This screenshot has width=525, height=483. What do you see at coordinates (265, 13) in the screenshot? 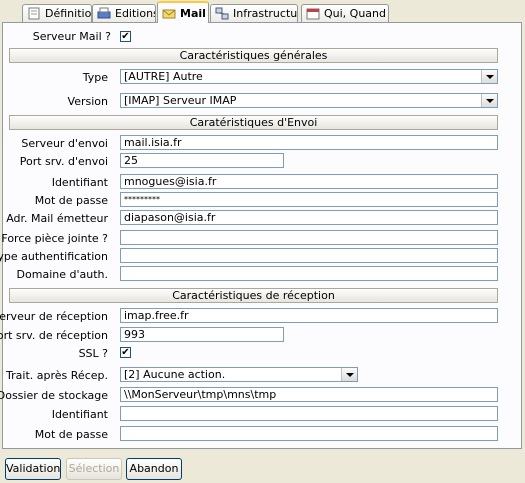
I see `tab-label: Infrastructure` at bounding box center [265, 13].